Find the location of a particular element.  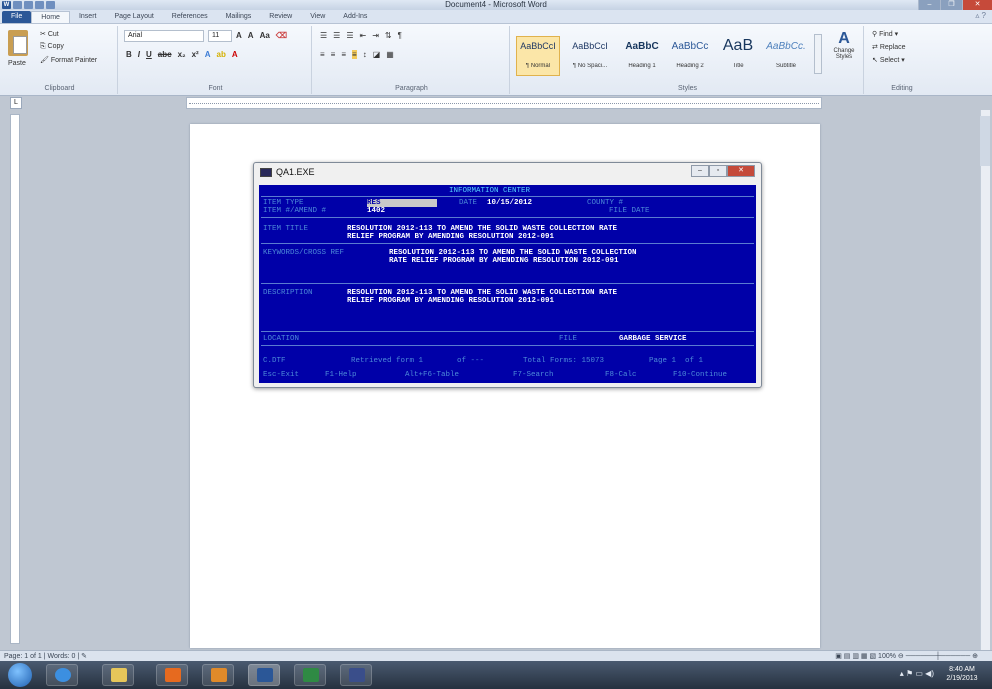

copy-button: ⎘ Copy is located at coordinates (52, 47).